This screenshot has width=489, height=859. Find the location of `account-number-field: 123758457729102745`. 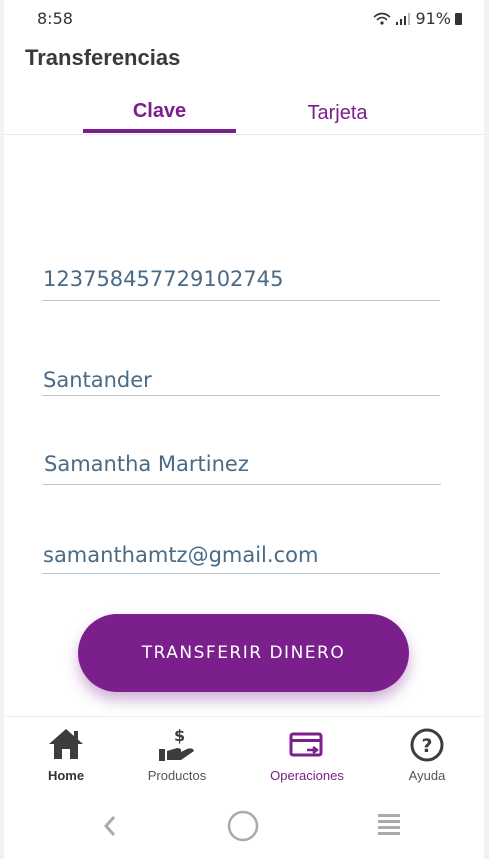

account-number-field: 123758457729102745 is located at coordinates (241, 284).